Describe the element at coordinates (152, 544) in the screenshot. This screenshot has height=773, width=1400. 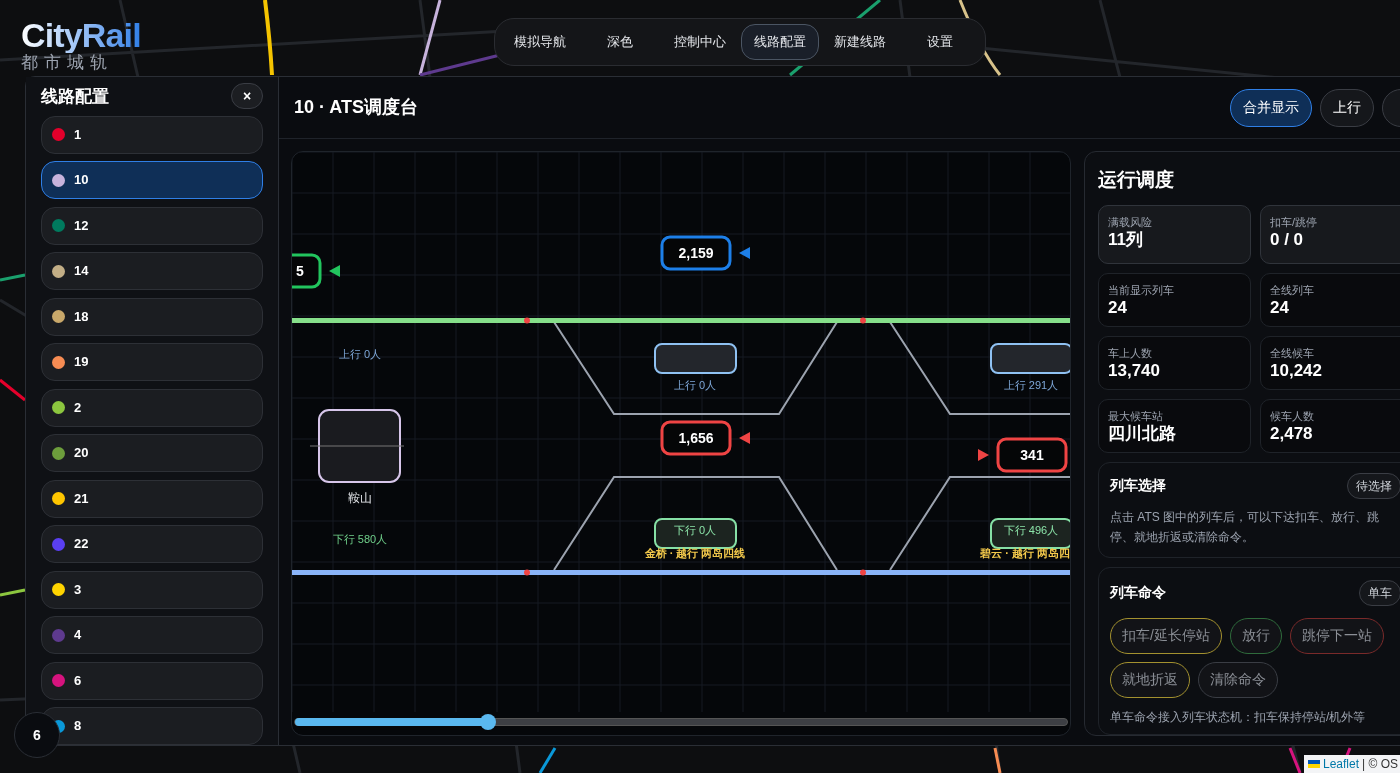
I see `line-item: 22` at that location.